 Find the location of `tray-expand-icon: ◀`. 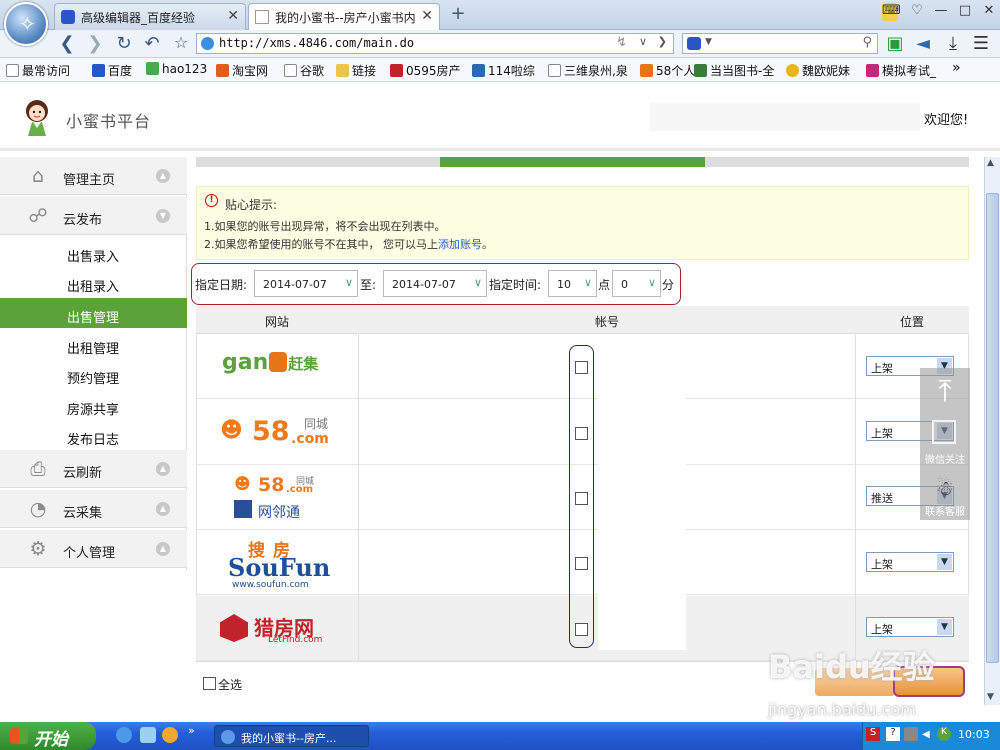

tray-expand-icon: ◀ is located at coordinates (926, 734).